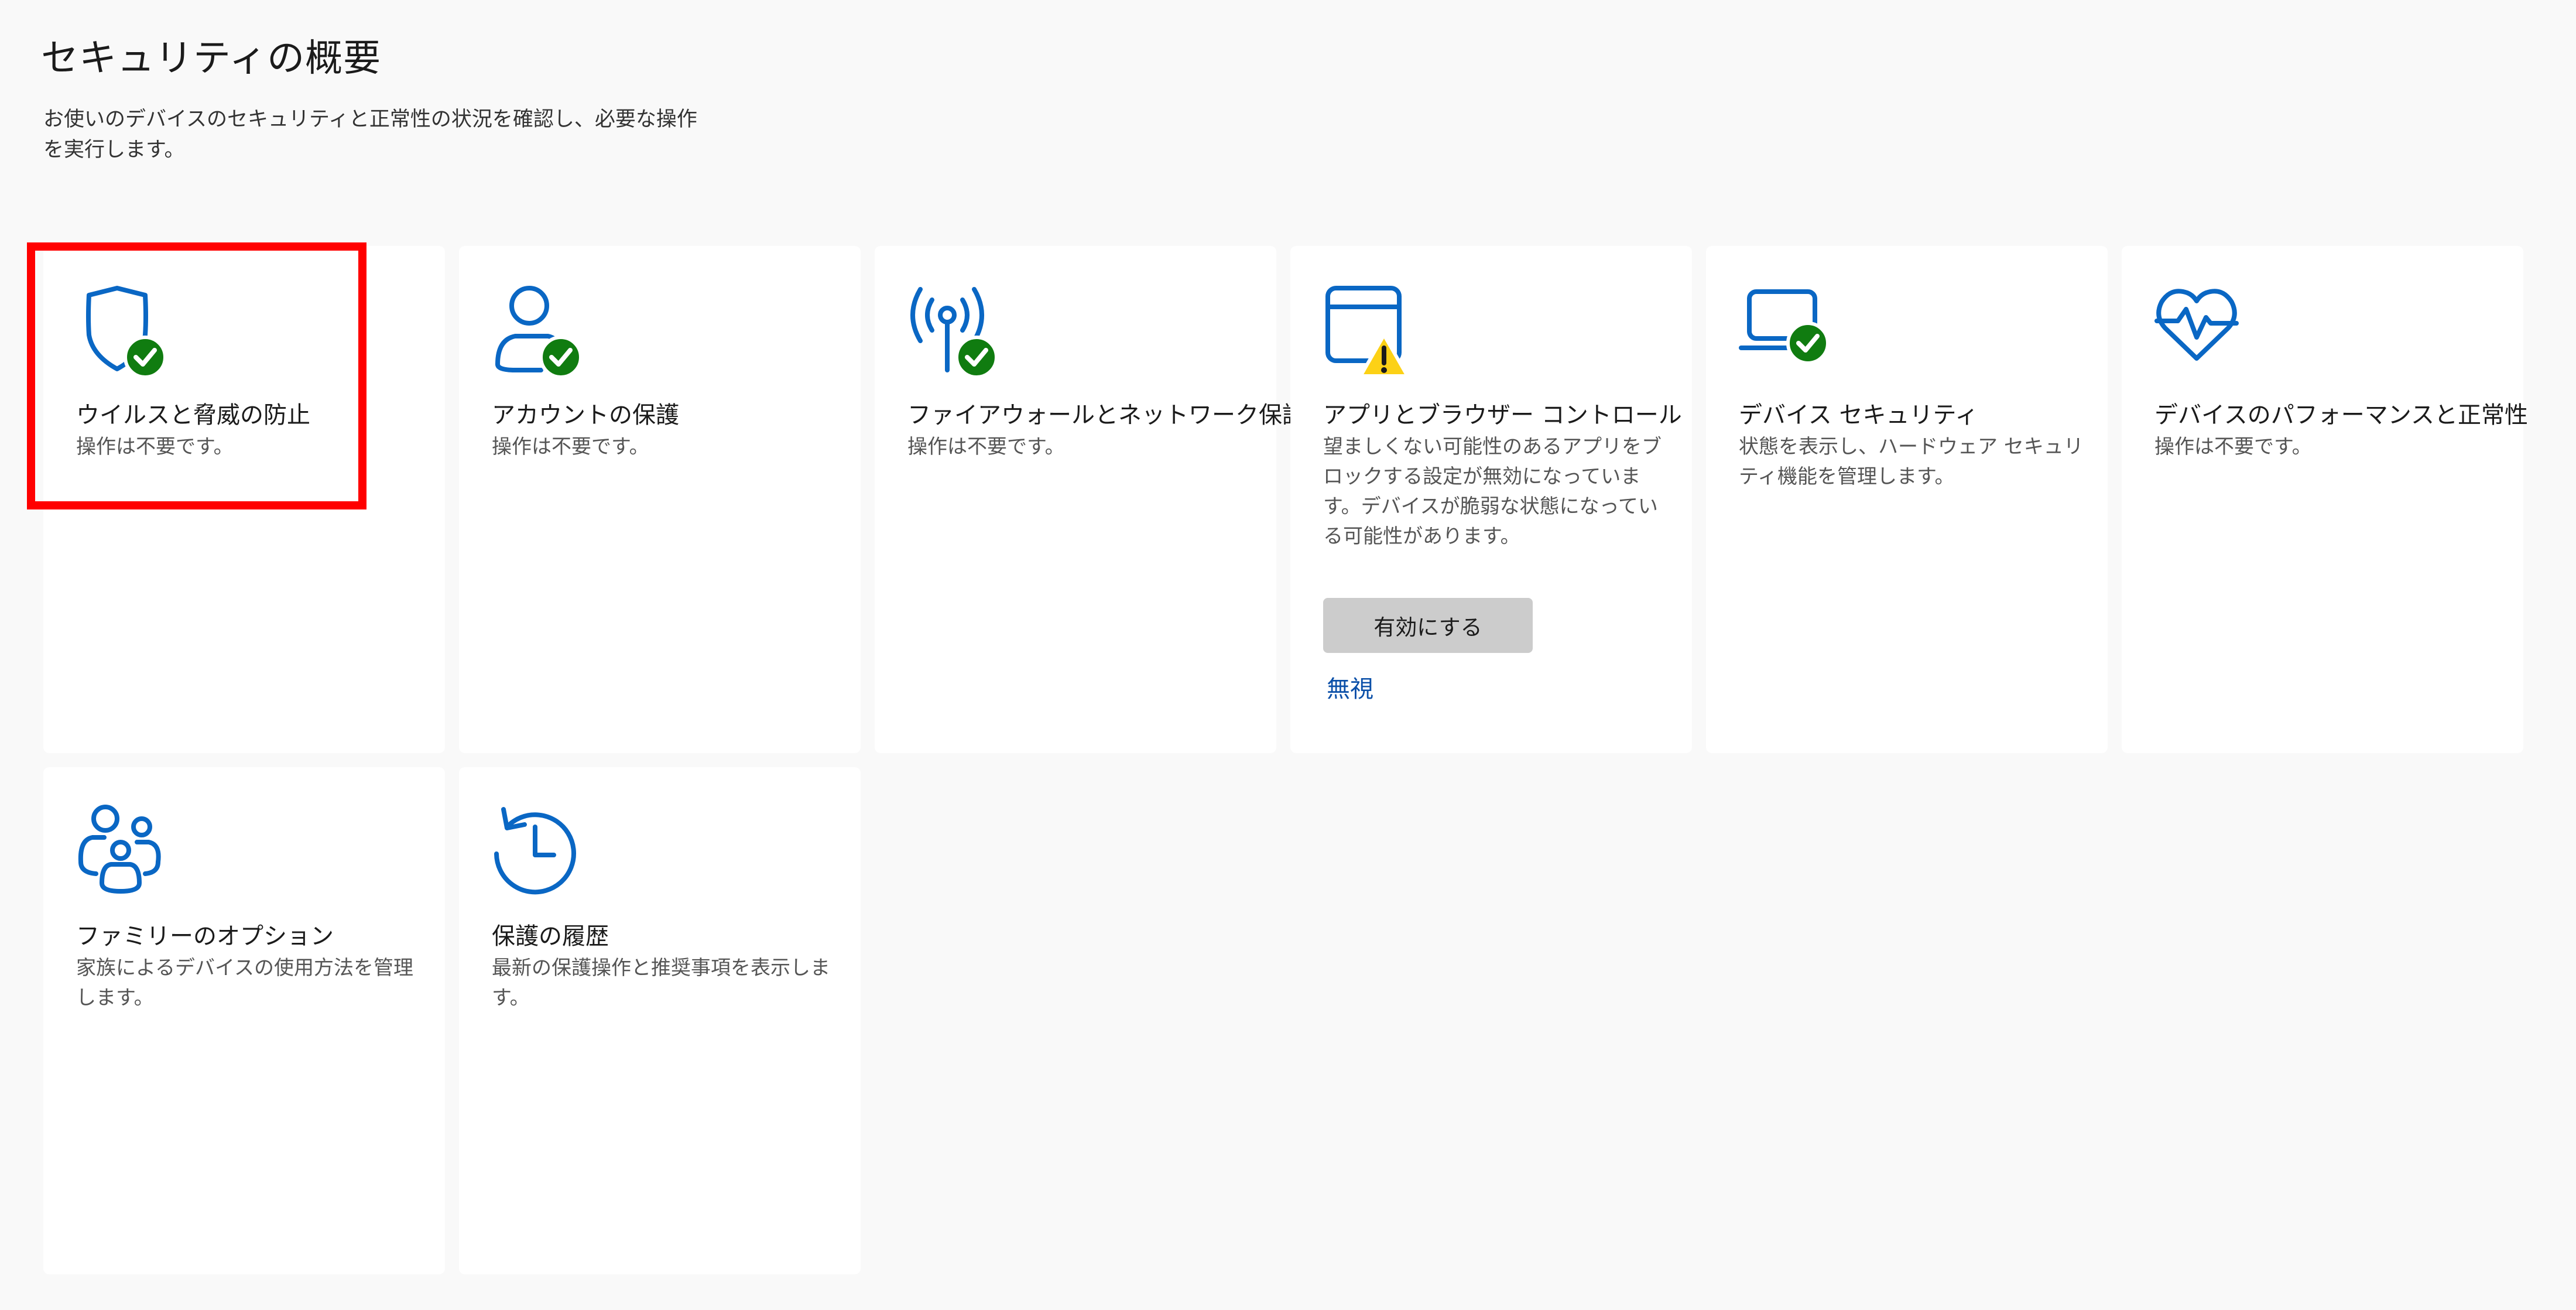  What do you see at coordinates (1502, 416) in the screenshot?
I see `card-title: アプリとブラウザー コントロール` at bounding box center [1502, 416].